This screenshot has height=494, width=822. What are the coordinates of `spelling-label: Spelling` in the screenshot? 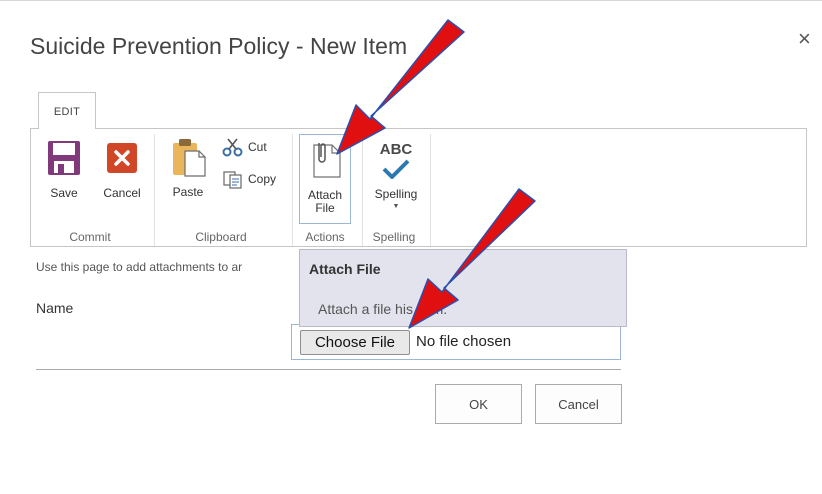 It's located at (396, 194).